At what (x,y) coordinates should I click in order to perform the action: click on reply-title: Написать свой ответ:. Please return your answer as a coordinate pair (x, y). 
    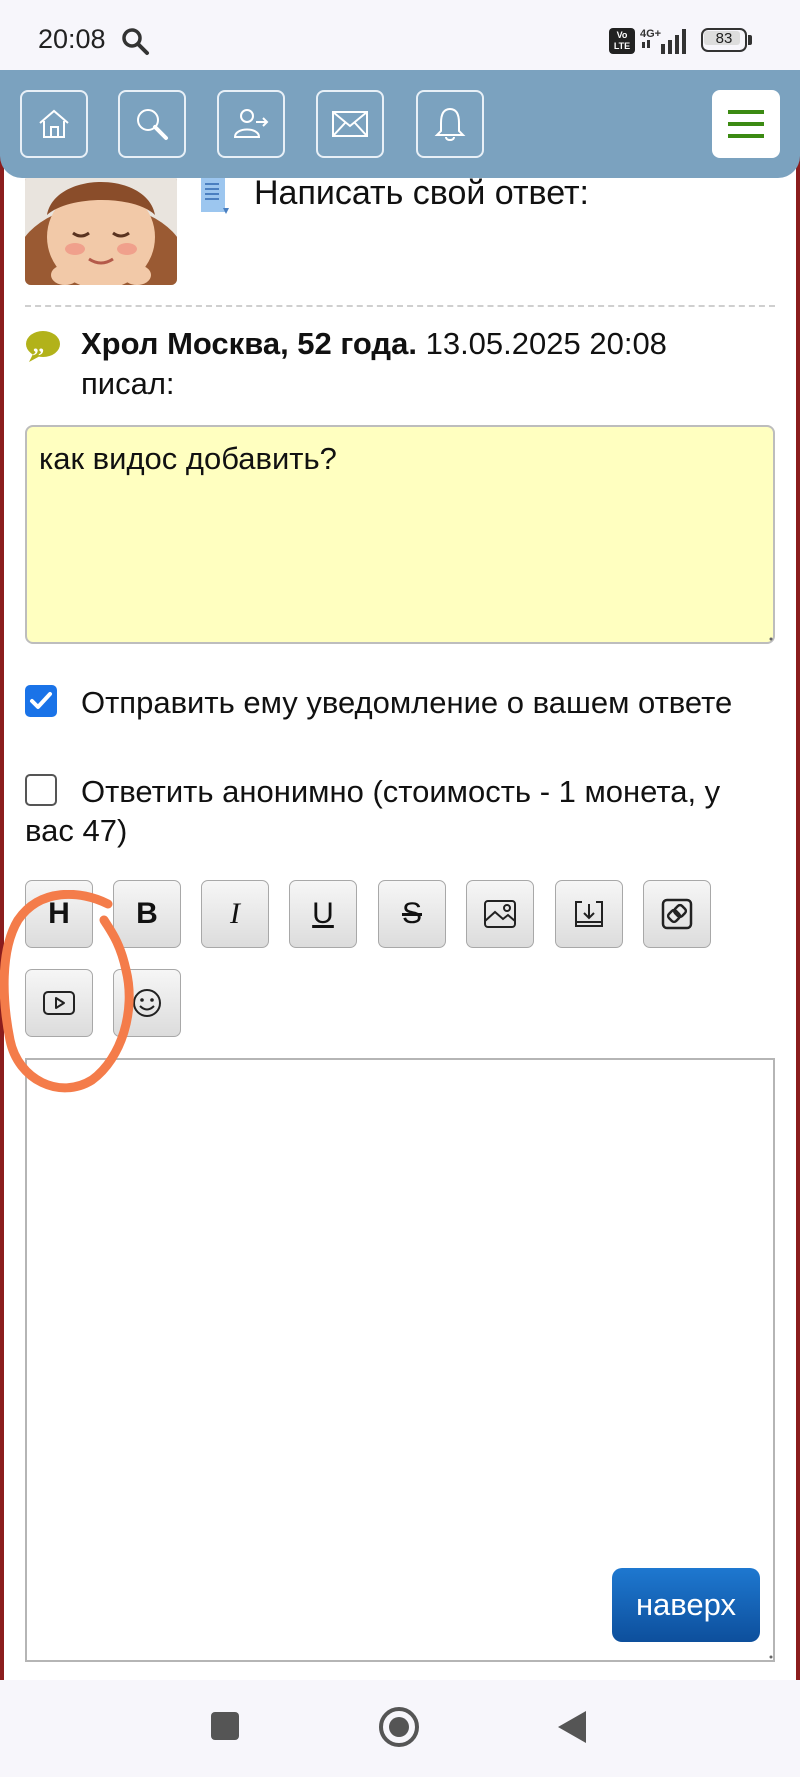
    Looking at the image, I should click on (422, 193).